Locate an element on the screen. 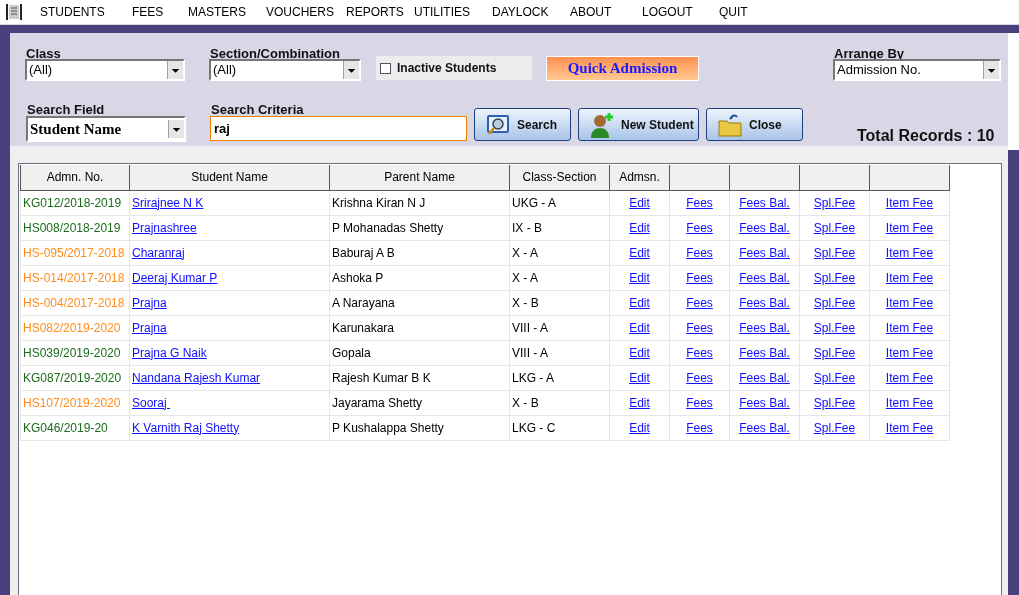 The width and height of the screenshot is (1019, 595). table-cell: HS008/2018-2019 is located at coordinates (75, 227).